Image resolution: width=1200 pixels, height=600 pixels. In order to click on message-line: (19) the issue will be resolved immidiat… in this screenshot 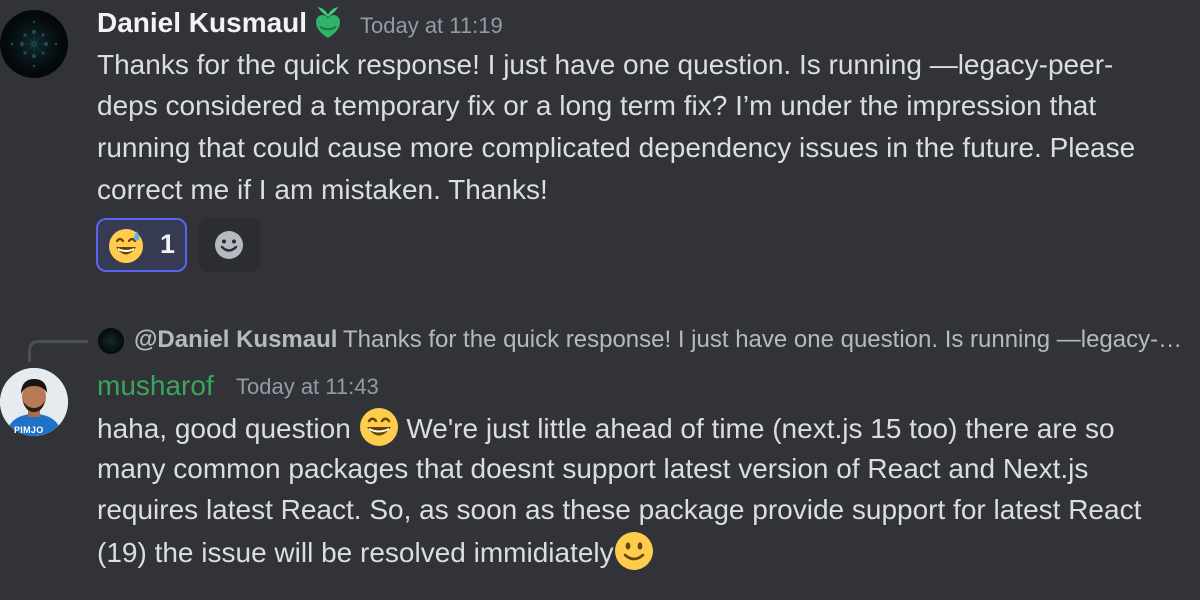, I will do `click(375, 552)`.